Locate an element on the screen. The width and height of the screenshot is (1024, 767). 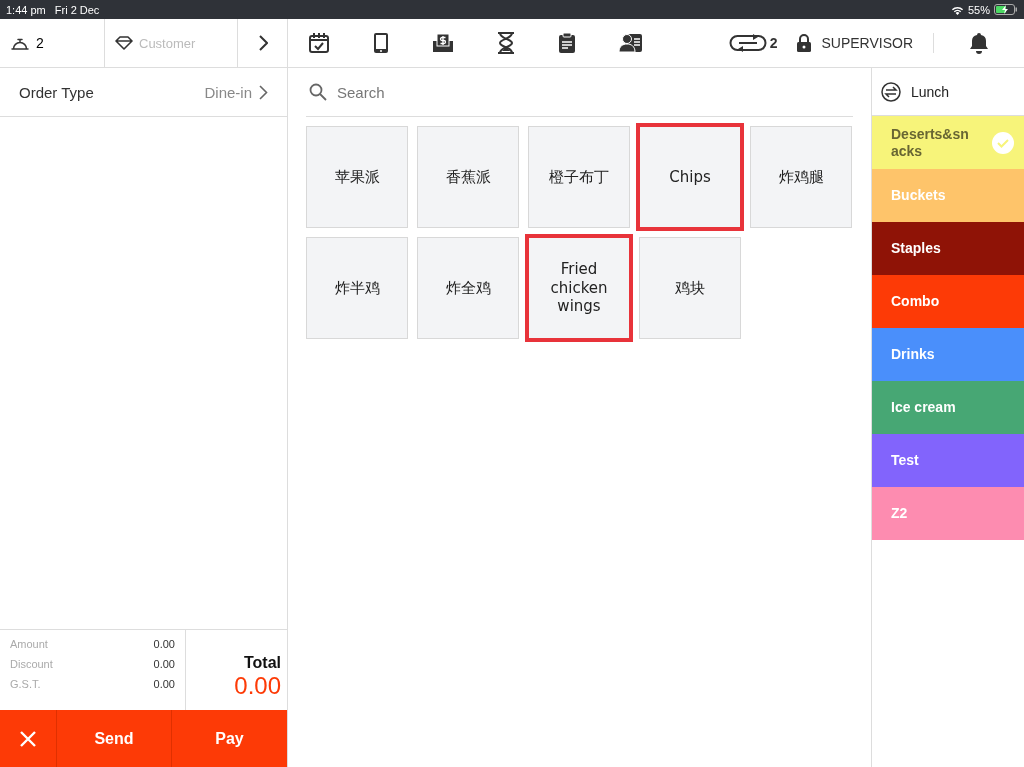
order-type-value: Dine-in is located at coordinates (228, 92).